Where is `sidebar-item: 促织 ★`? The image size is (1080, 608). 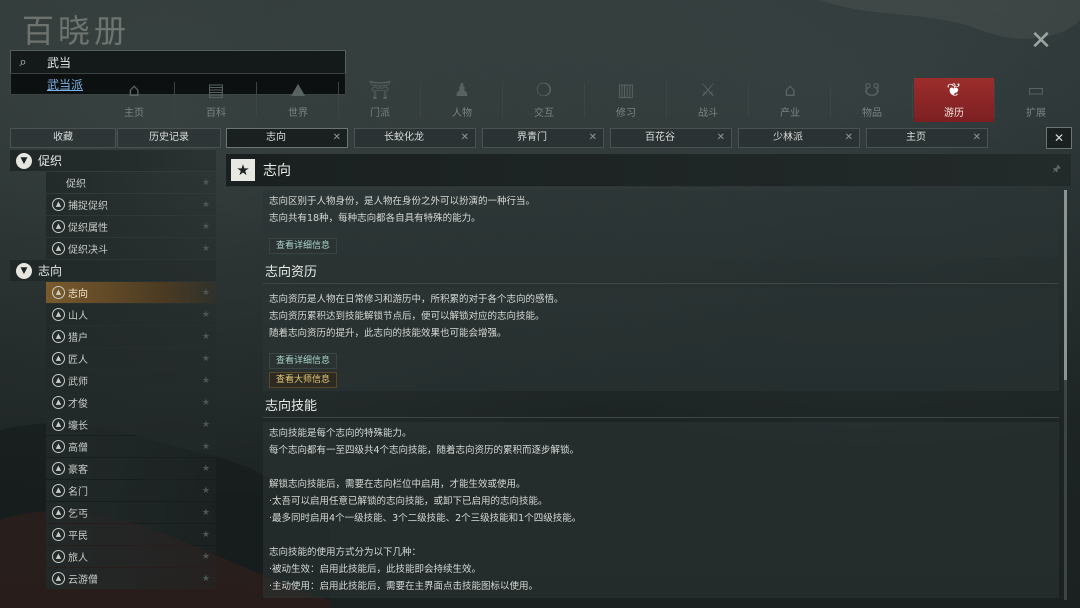
sidebar-item: 促织 ★ is located at coordinates (131, 182).